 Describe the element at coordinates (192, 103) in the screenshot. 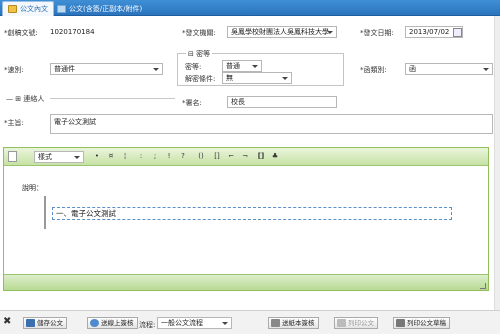

I see `signer-label: *署名:` at that location.